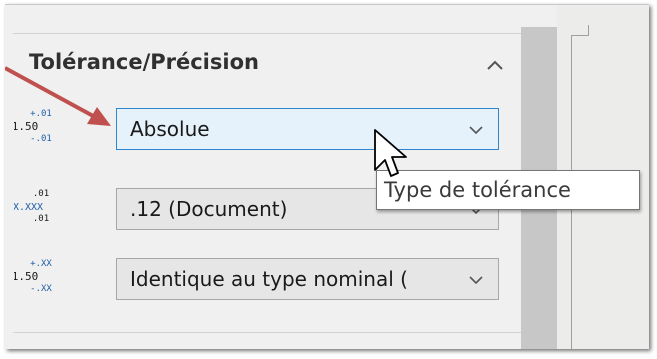 Image resolution: width=657 pixels, height=359 pixels. I want to click on chevron-up-icon, so click(495, 65).